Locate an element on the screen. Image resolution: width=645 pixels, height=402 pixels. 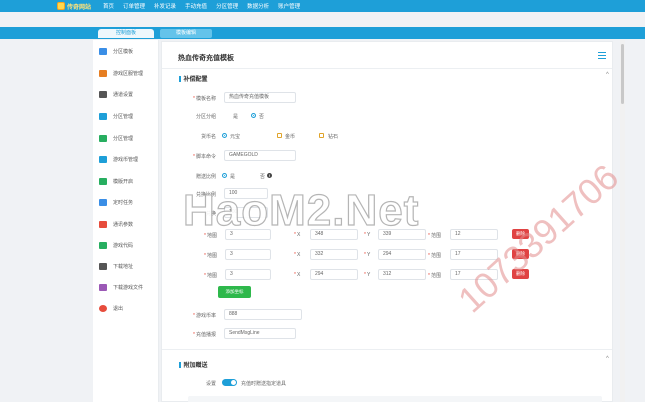
script-command-input: GAMEGOLD is located at coordinates (260, 155).